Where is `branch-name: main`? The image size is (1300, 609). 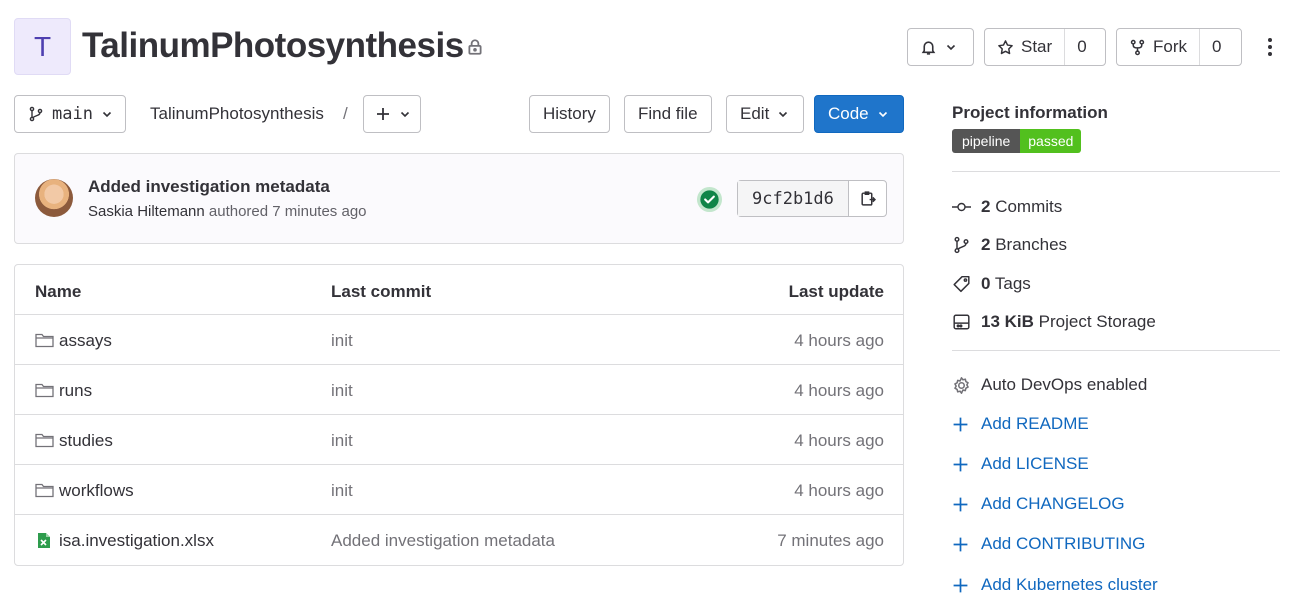 branch-name: main is located at coordinates (72, 114).